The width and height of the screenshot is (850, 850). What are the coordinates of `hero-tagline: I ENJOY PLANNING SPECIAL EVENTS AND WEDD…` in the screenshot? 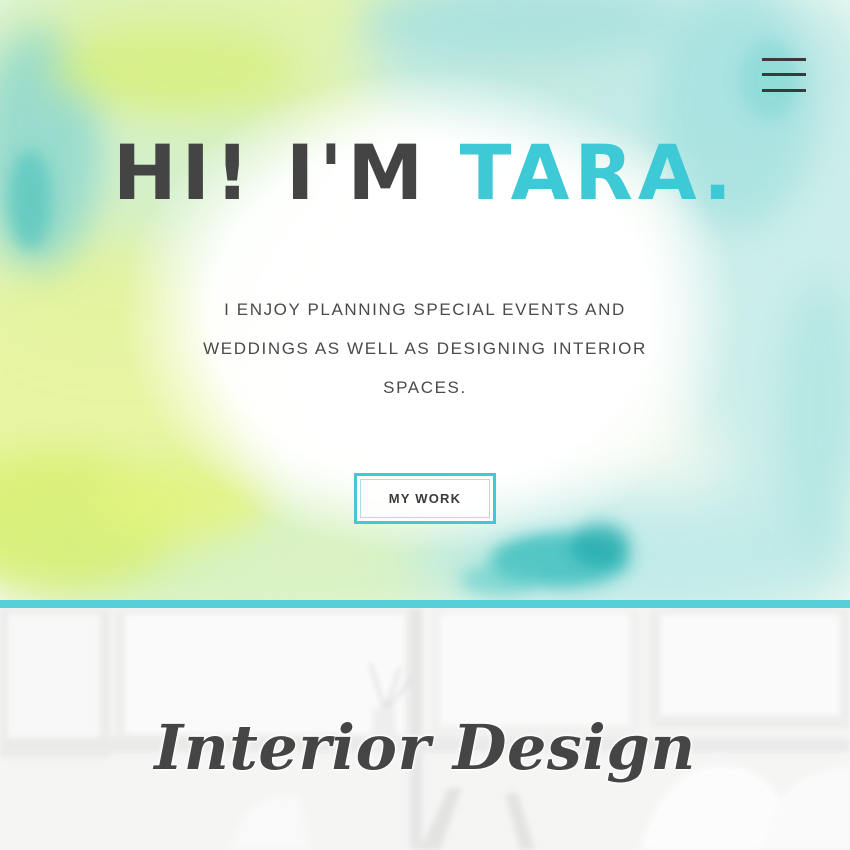 It's located at (425, 348).